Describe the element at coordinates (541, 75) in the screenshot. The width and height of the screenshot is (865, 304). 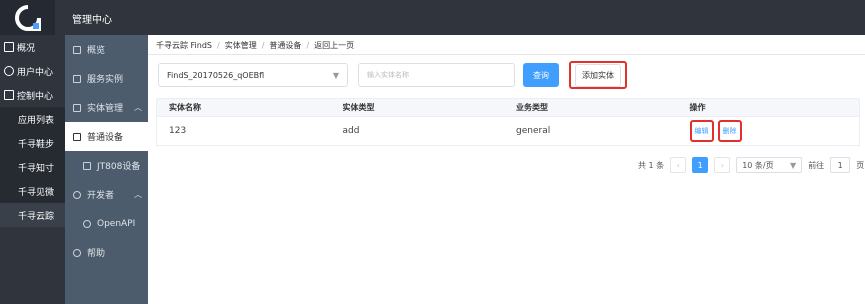
I see `query-button: 查询` at that location.